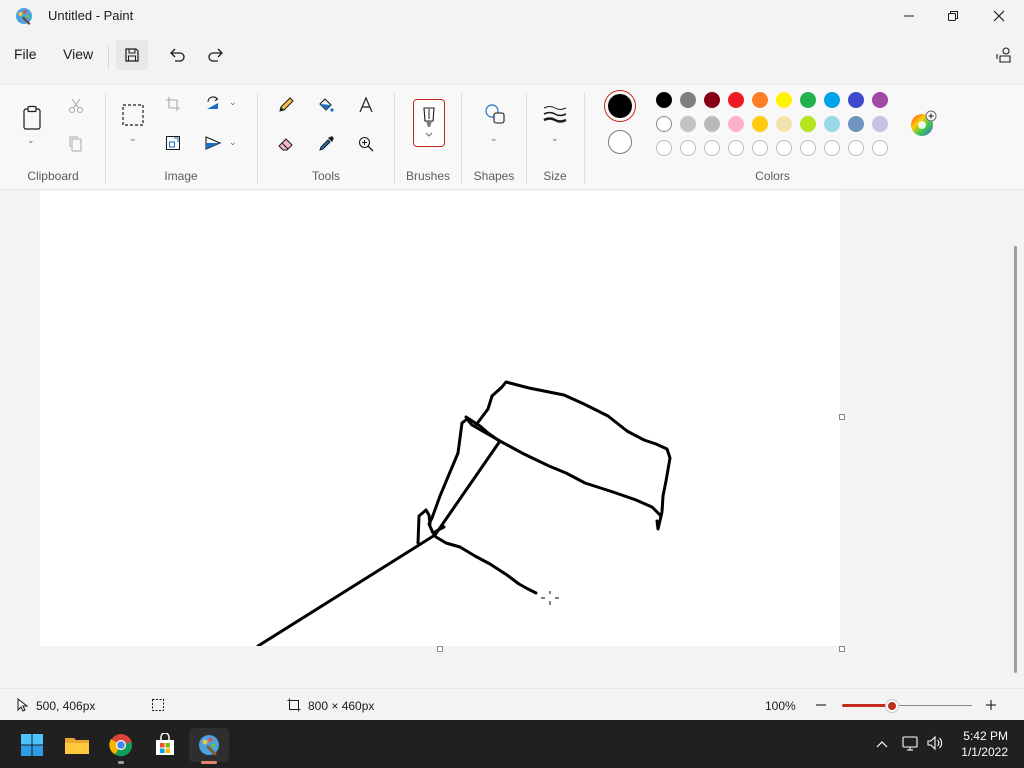  Describe the element at coordinates (494, 138) in the screenshot. I see `shapes-dropdown-chevron-icon: ⌄` at that location.